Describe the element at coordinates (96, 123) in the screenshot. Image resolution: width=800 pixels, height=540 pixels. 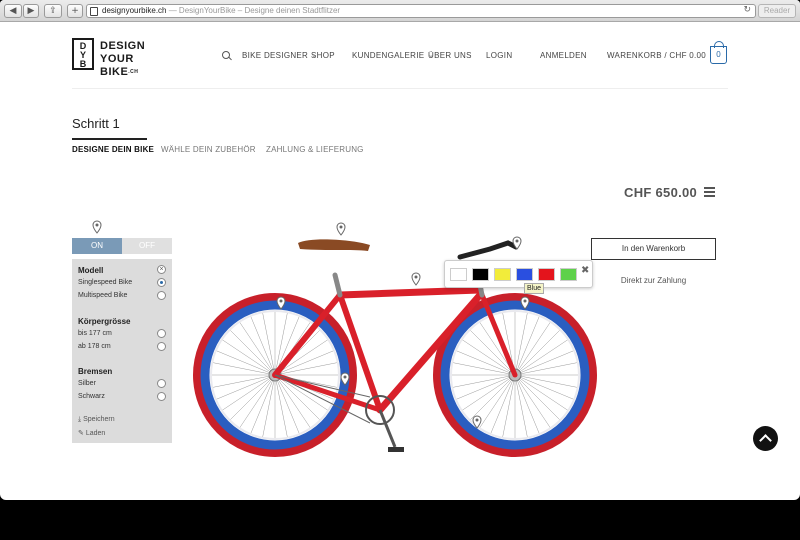
I see `step-title: Schritt 1` at that location.